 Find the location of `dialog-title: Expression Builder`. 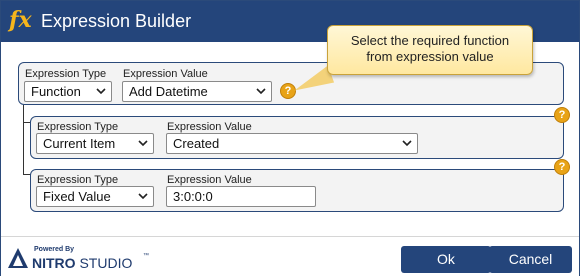

dialog-title: Expression Builder is located at coordinates (116, 21).